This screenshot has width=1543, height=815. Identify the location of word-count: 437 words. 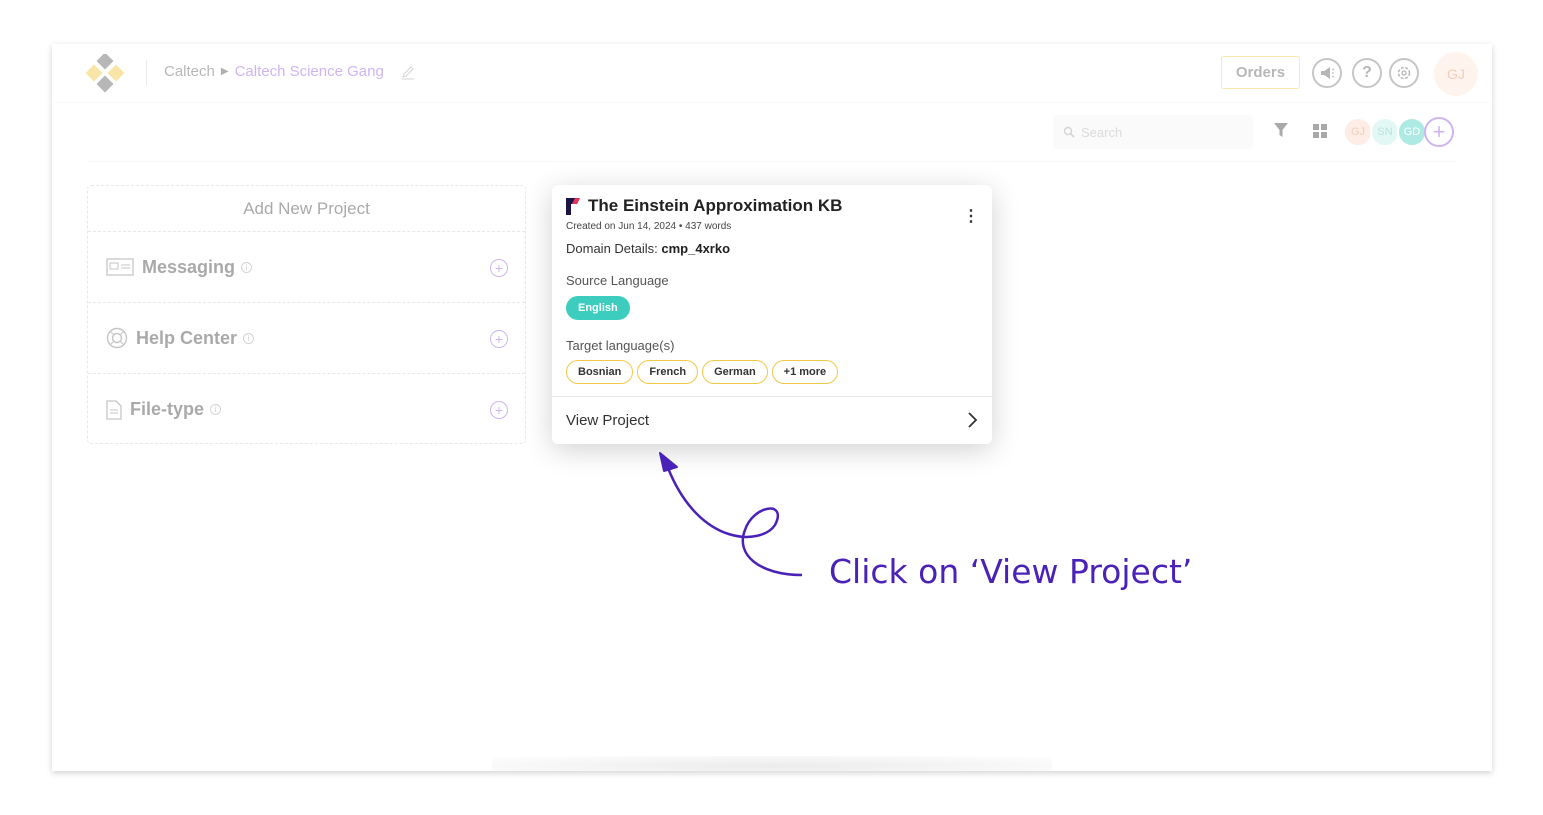
(708, 226).